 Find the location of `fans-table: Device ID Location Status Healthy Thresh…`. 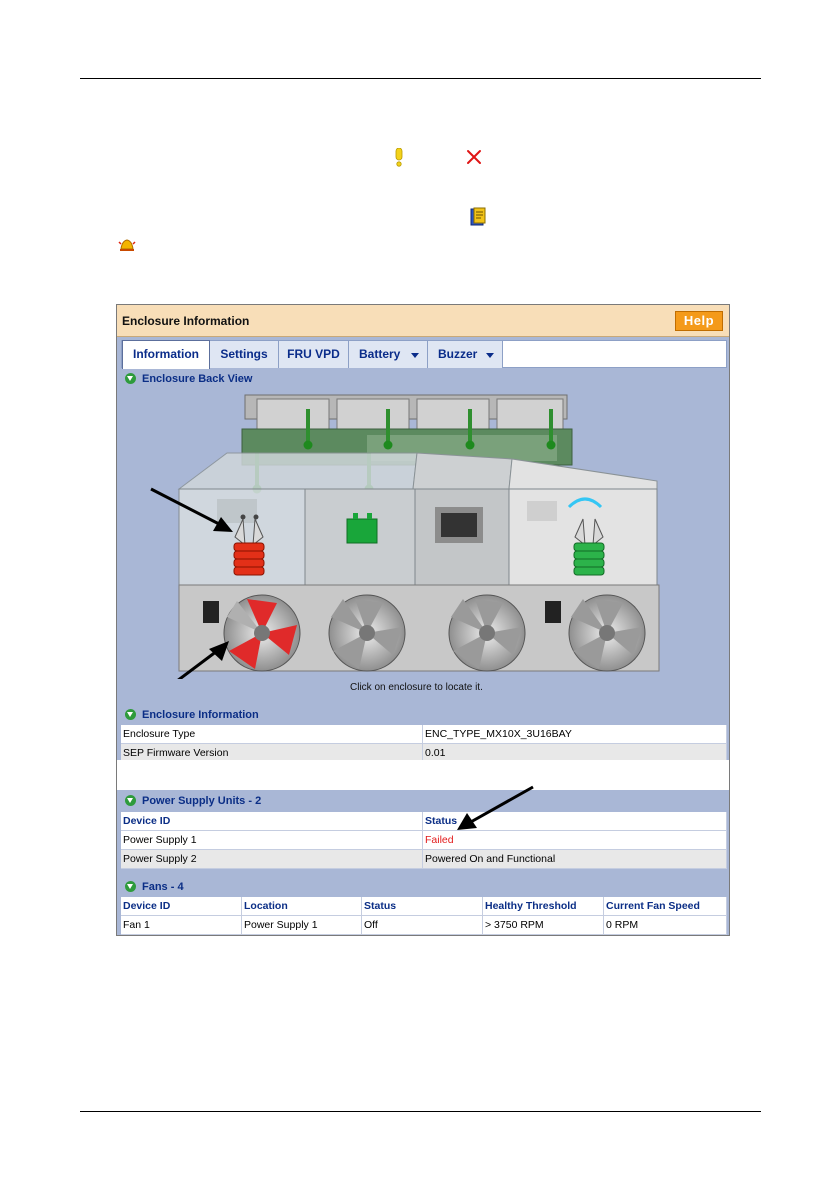

fans-table: Device ID Location Status Healthy Thresh… is located at coordinates (424, 916).